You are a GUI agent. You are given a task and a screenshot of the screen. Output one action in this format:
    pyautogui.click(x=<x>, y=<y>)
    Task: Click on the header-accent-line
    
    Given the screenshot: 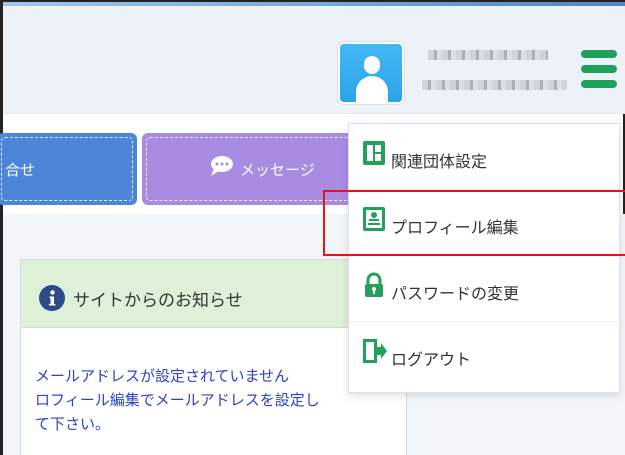 What is the action you would take?
    pyautogui.click(x=314, y=4)
    